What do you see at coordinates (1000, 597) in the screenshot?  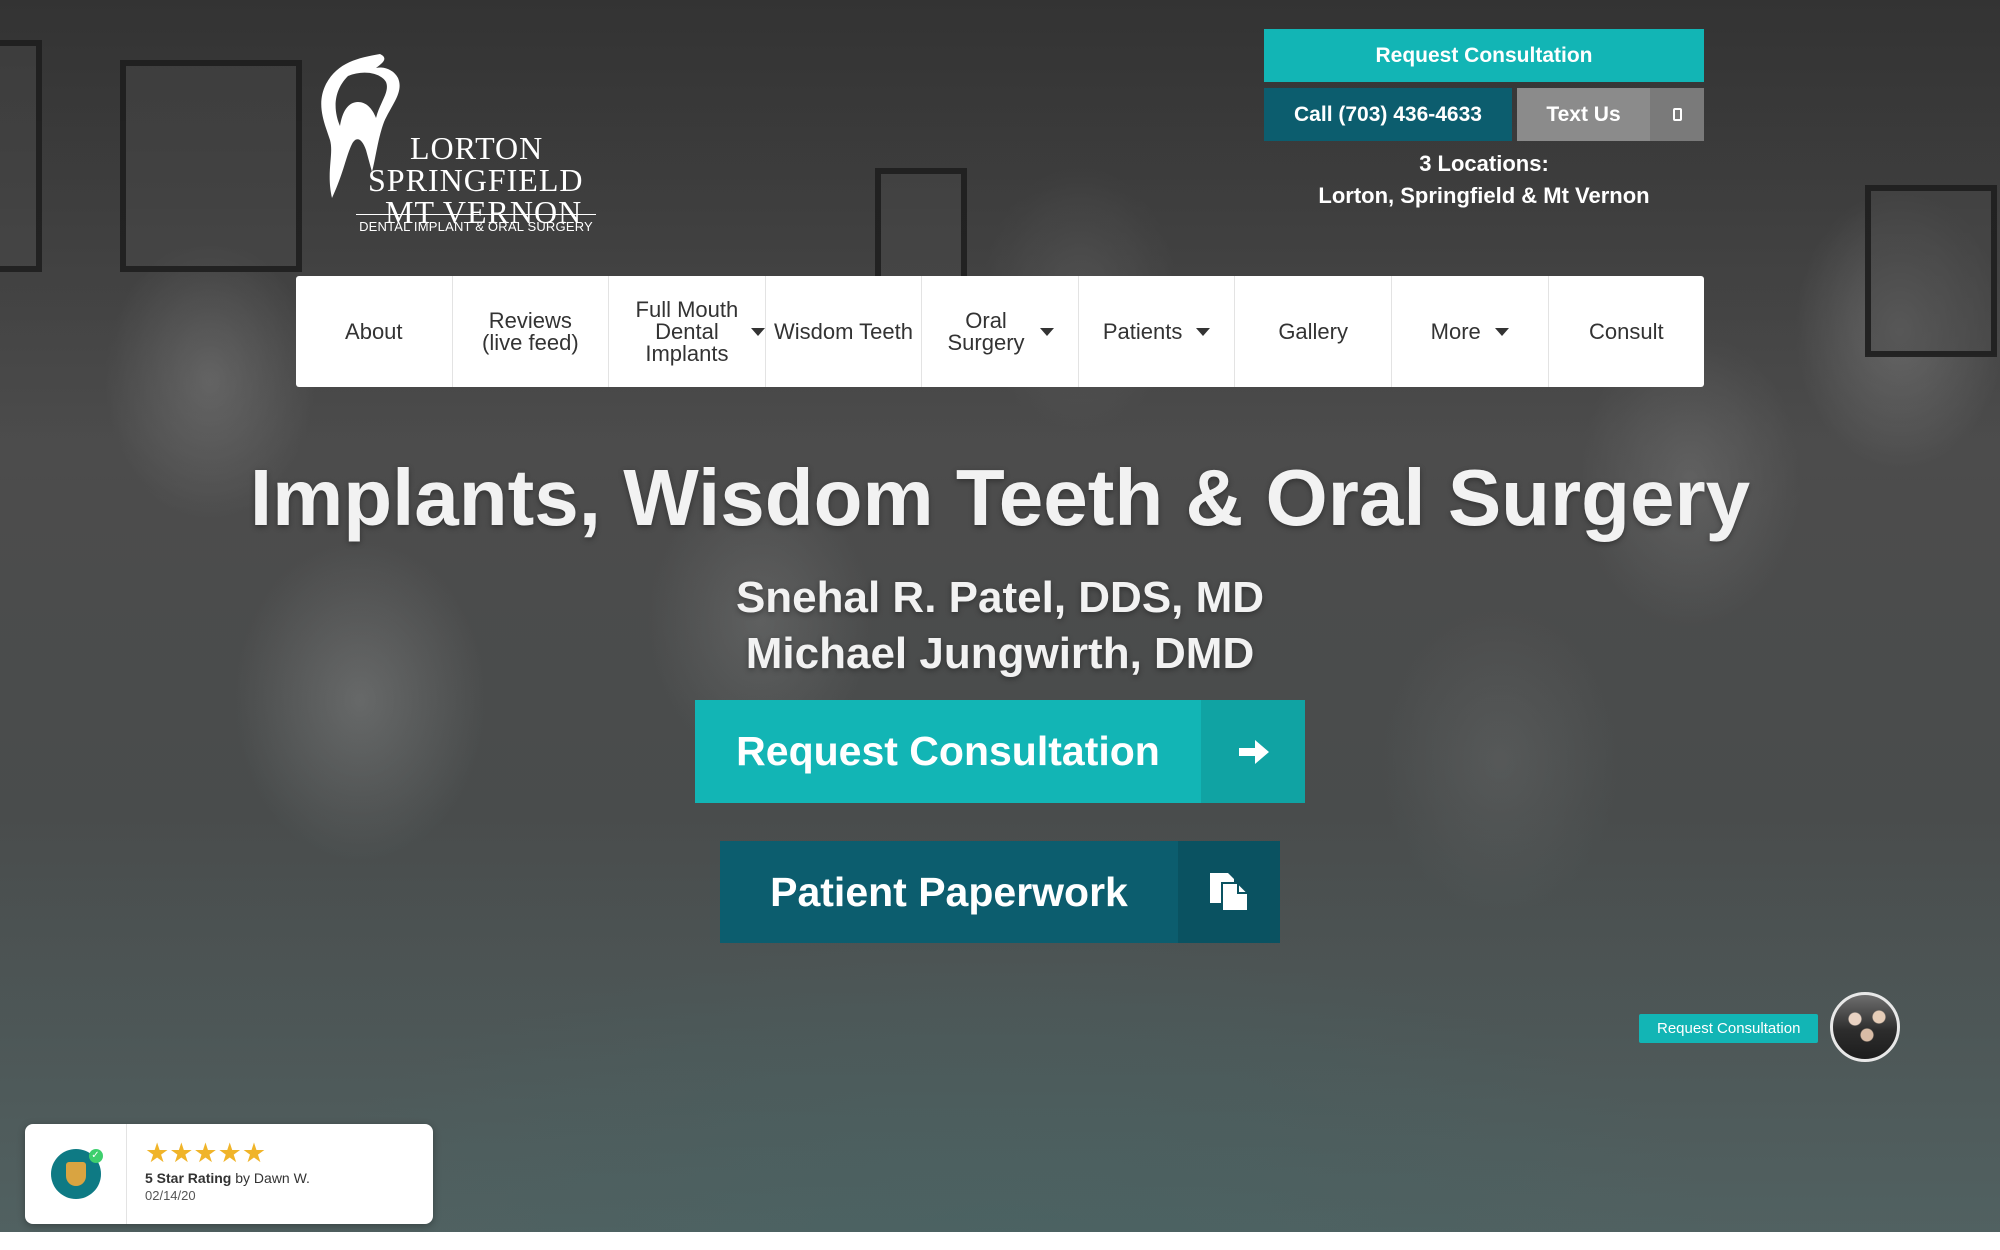 I see `doctor-name: Snehal R. Patel, DDS, MD` at bounding box center [1000, 597].